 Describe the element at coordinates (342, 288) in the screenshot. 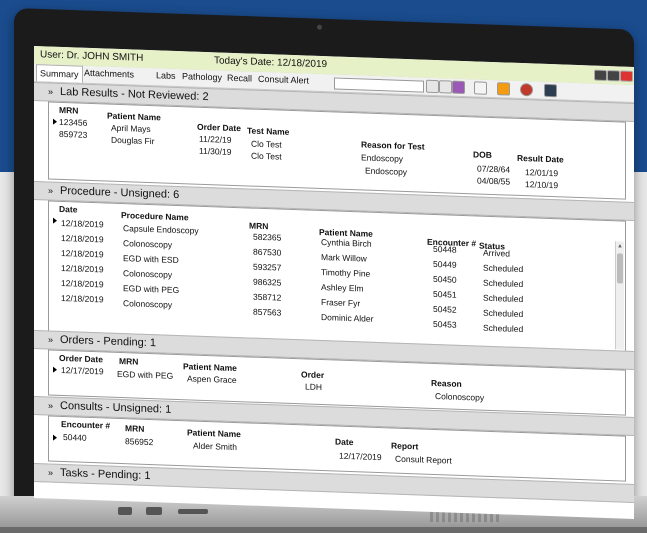

I see `cell: Ashley Elm` at that location.